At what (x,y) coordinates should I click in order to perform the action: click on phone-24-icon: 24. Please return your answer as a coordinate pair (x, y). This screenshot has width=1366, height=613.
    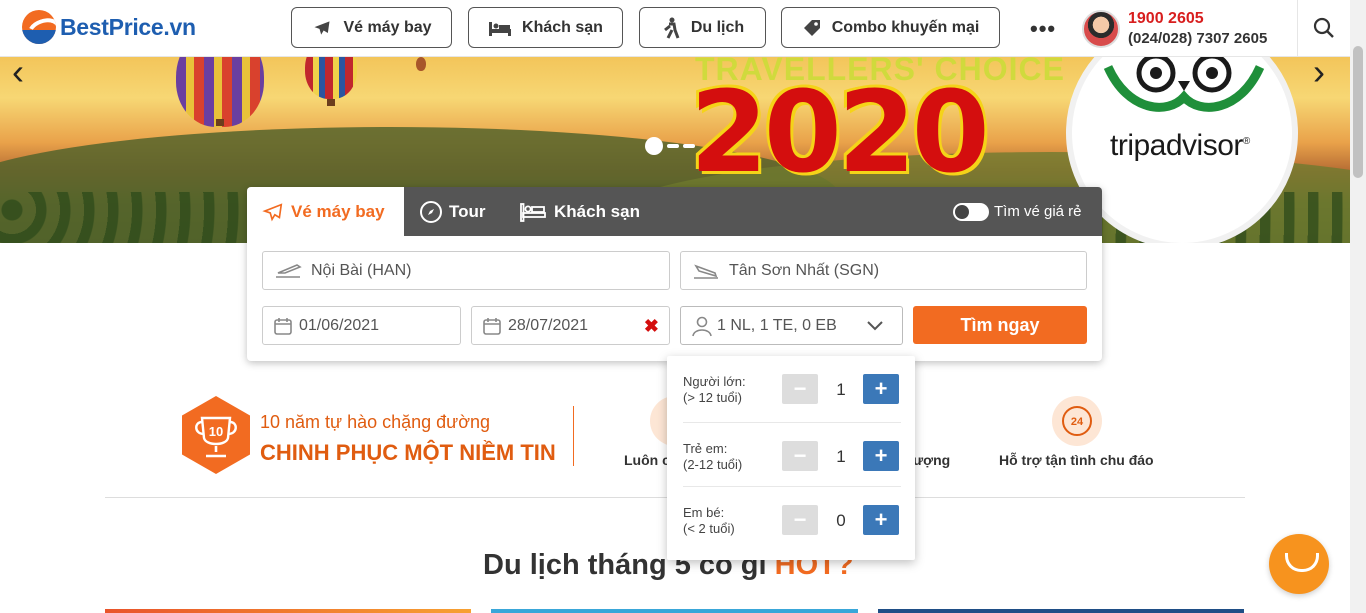
    Looking at the image, I should click on (1077, 421).